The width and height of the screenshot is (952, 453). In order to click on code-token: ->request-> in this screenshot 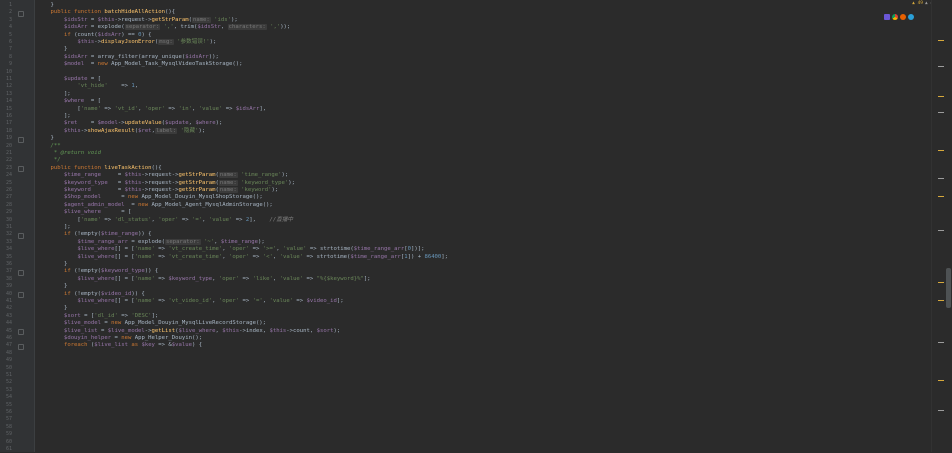, I will do `click(160, 175)`.